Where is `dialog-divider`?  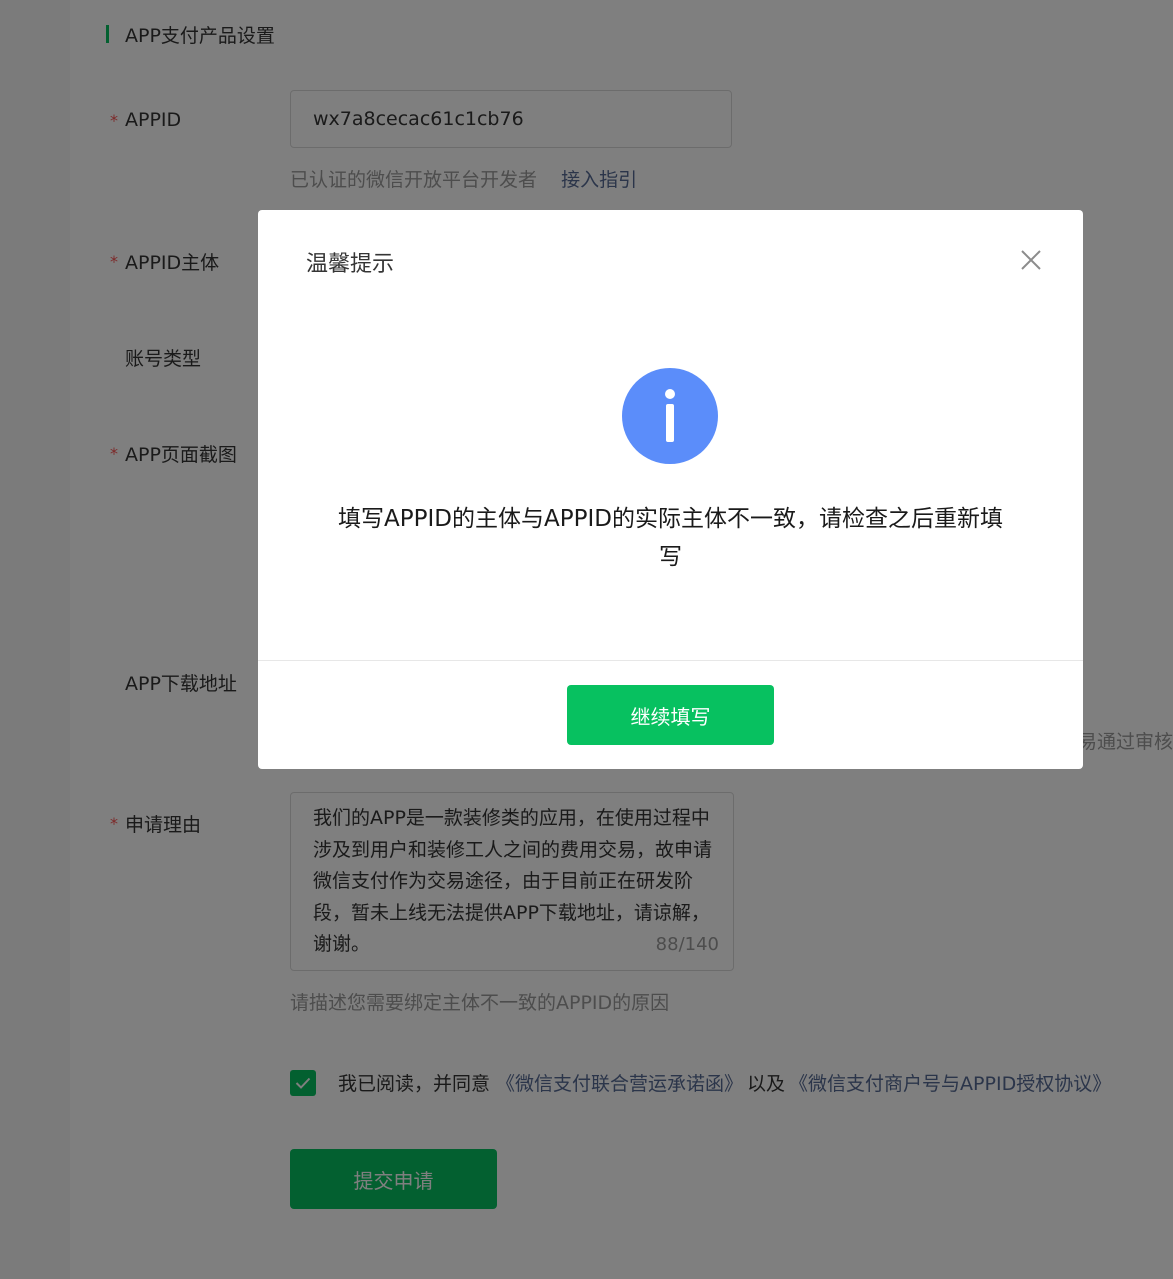
dialog-divider is located at coordinates (670, 660).